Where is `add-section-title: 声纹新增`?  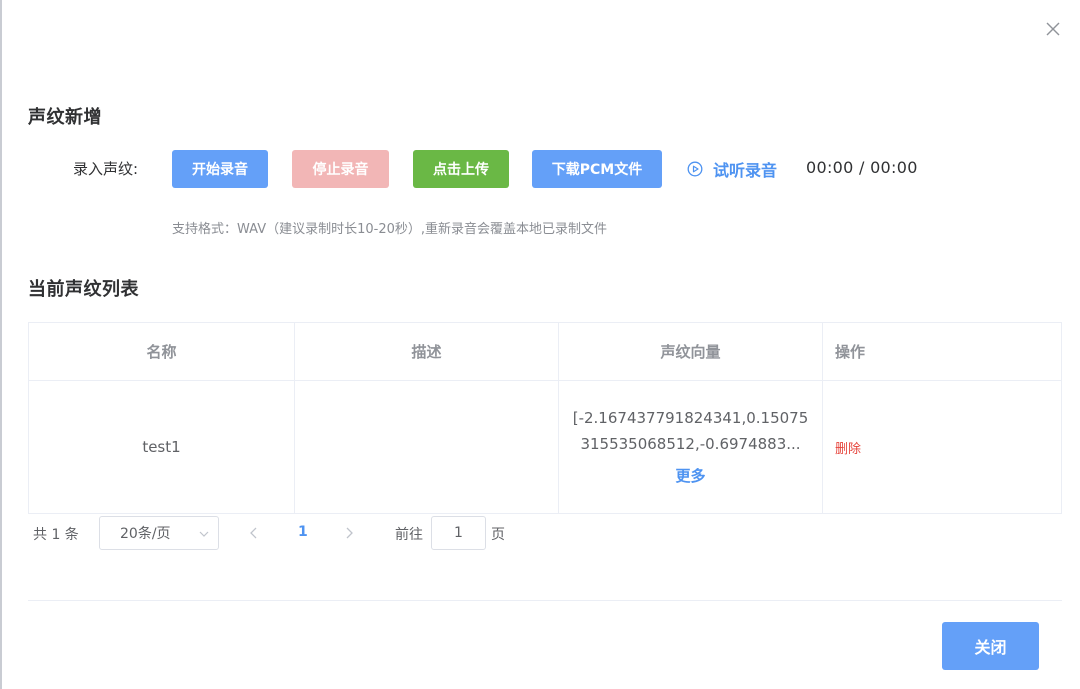
add-section-title: 声纹新增 is located at coordinates (65, 117).